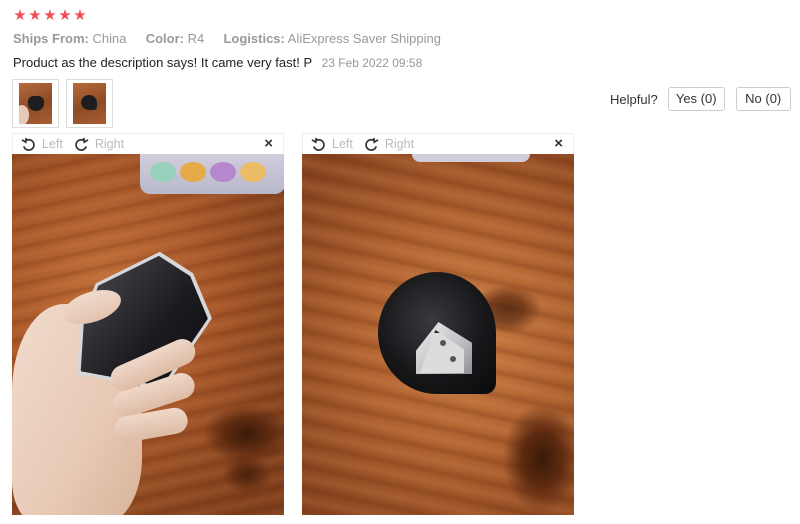 This screenshot has height=524, width=800. Describe the element at coordinates (62, 103) in the screenshot. I see `review-thumbnails` at that location.